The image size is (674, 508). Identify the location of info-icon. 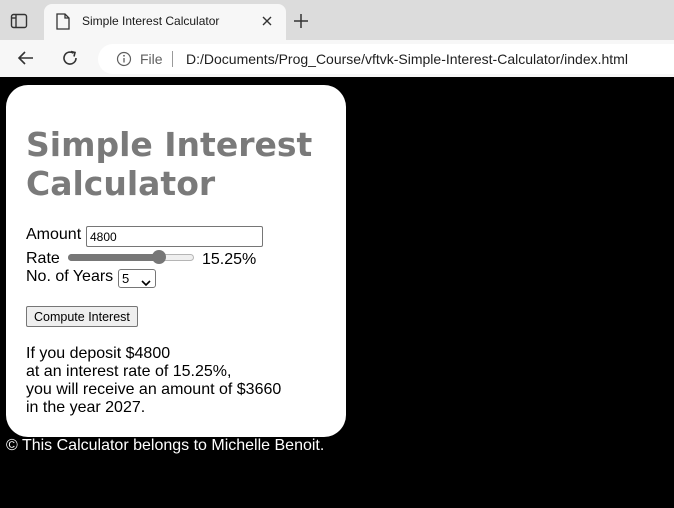
(124, 61).